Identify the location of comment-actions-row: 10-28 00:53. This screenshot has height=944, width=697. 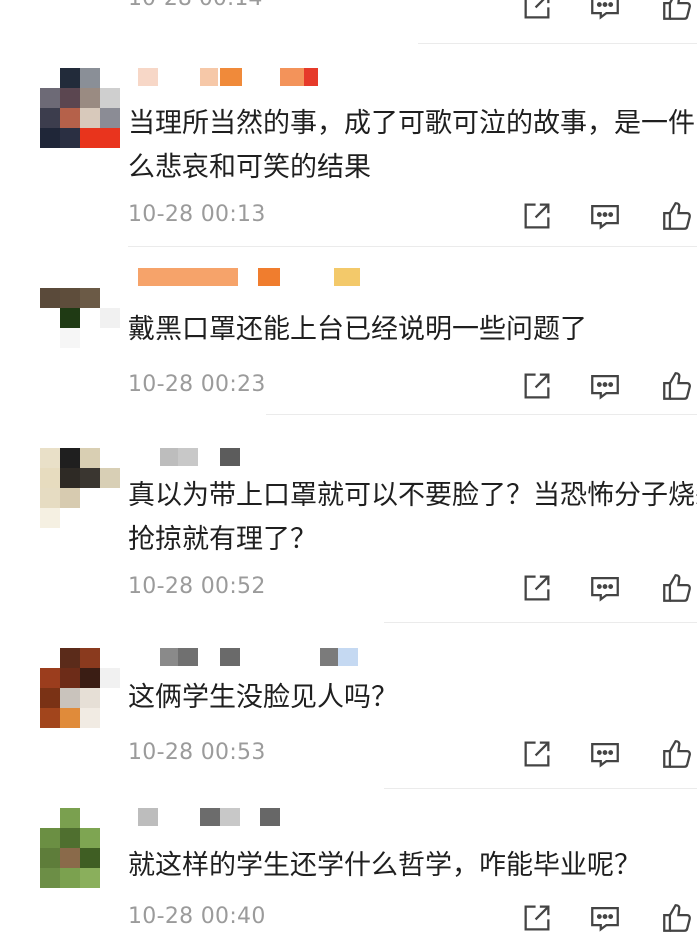
(412, 754).